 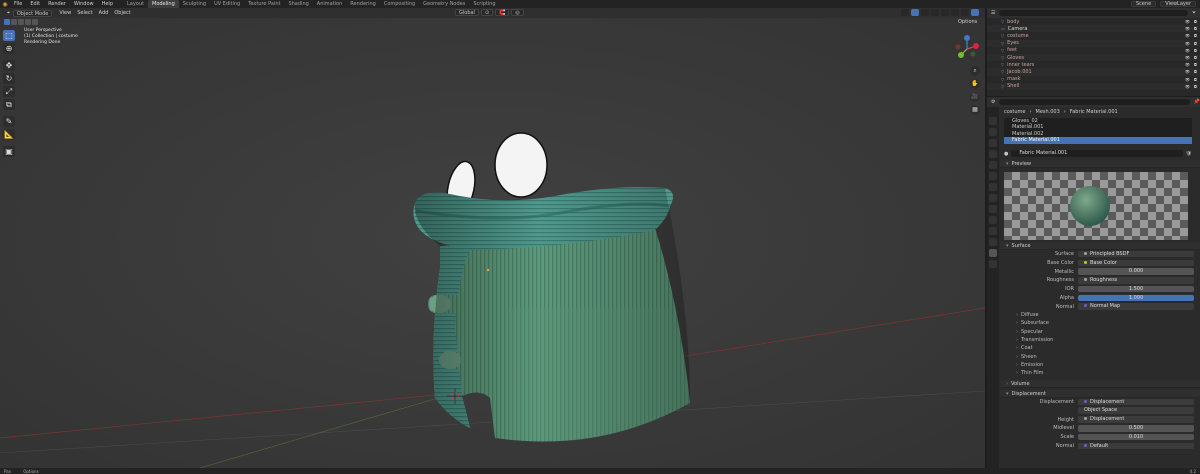 What do you see at coordinates (915, 12) in the screenshot?
I see `gizmo-toggle-icon` at bounding box center [915, 12].